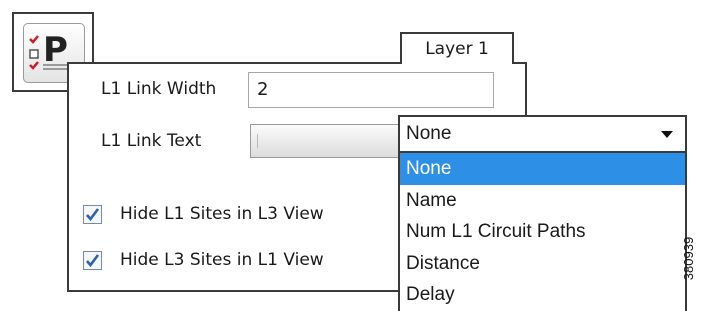 This screenshot has width=707, height=311. Describe the element at coordinates (222, 214) in the screenshot. I see `hide-l1-sites-label: Hide L1 Sites in L3 View` at that location.